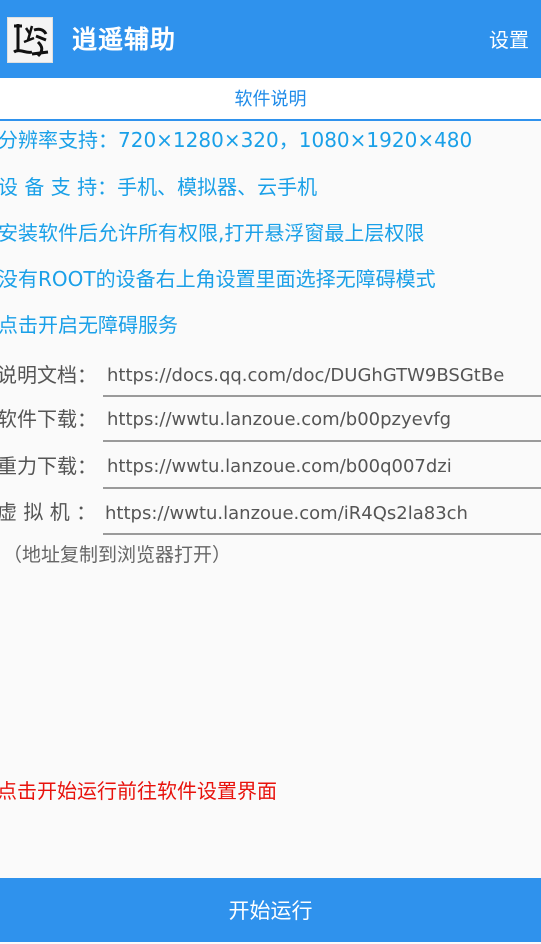 Image resolution: width=541 pixels, height=944 pixels. Describe the element at coordinates (322, 396) in the screenshot. I see `docs-url-underline` at that location.